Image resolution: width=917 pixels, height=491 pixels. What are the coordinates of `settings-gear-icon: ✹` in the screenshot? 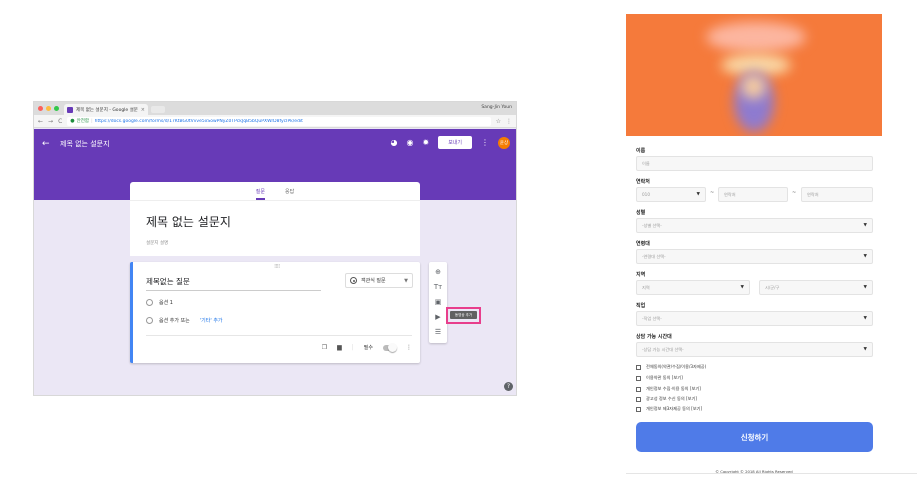 It's located at (425, 142).